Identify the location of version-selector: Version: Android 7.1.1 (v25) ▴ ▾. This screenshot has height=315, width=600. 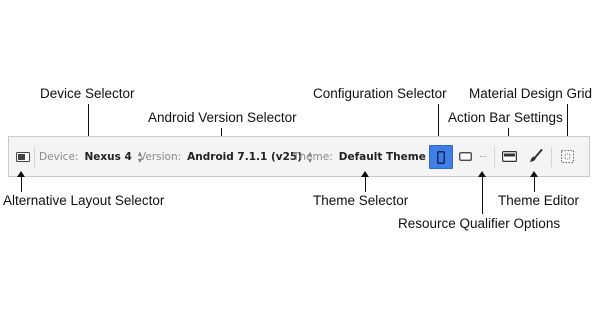
(225, 156).